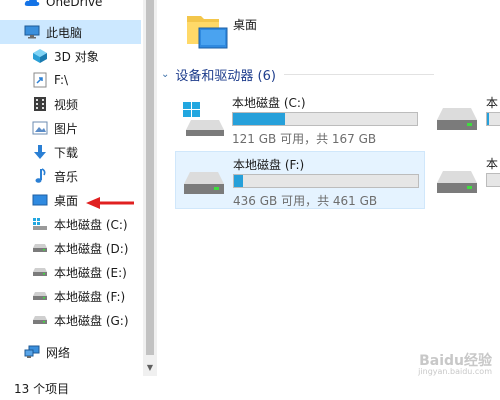  I want to click on scrollbar-thumb, so click(150, 177).